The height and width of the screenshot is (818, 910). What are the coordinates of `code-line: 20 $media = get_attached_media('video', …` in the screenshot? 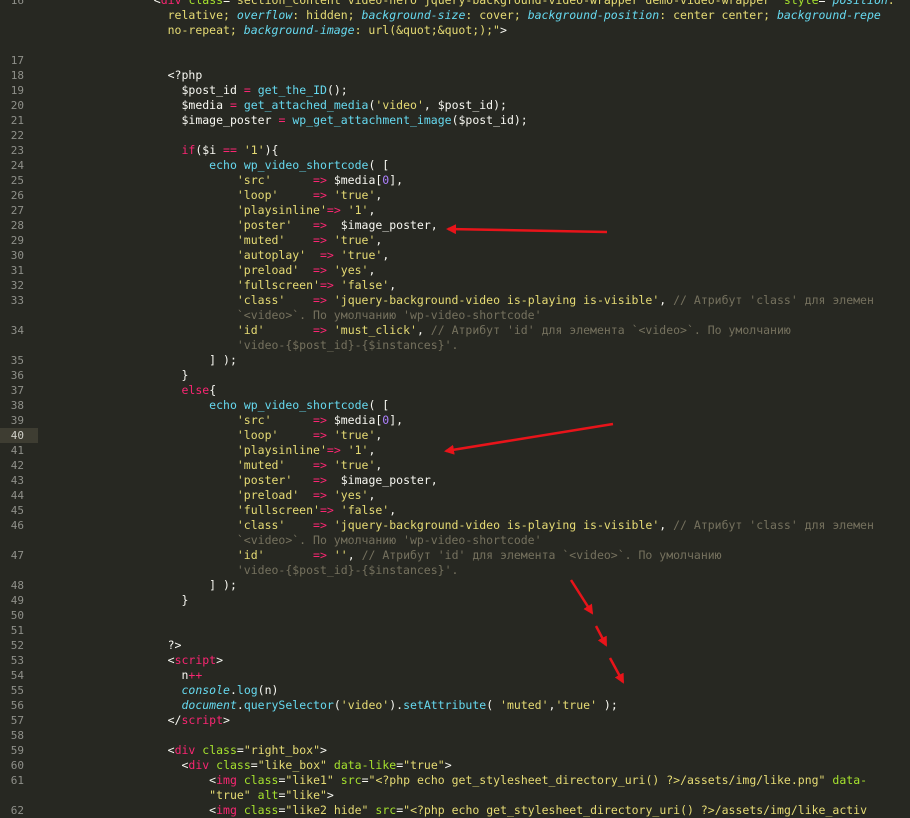 It's located at (455, 105).